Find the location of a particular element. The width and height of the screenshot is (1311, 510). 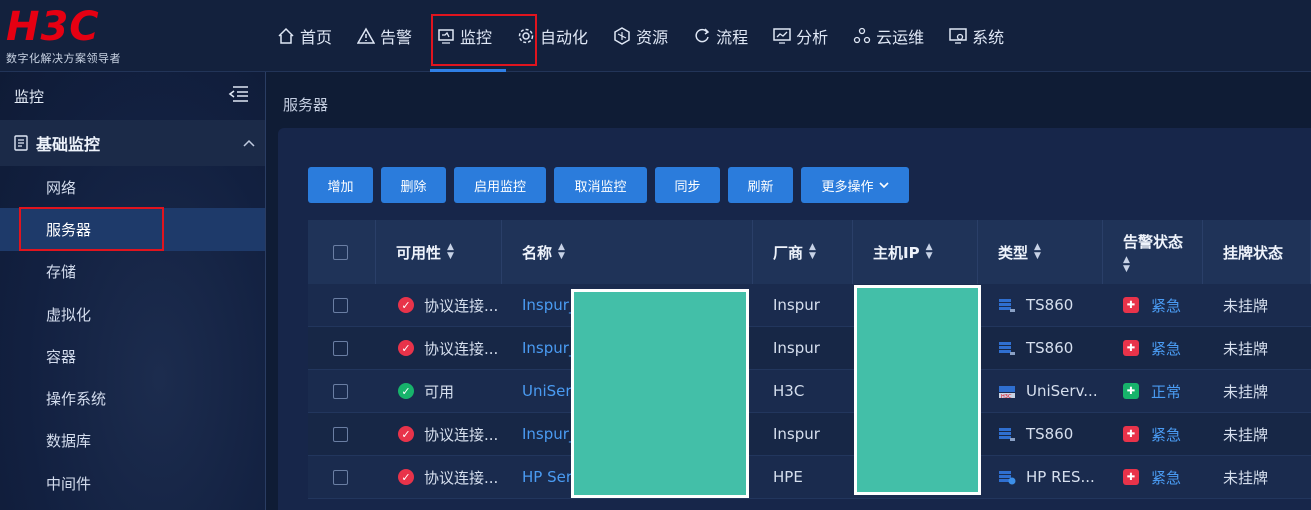

nav-item-system: 系统 is located at coordinates (976, 36).